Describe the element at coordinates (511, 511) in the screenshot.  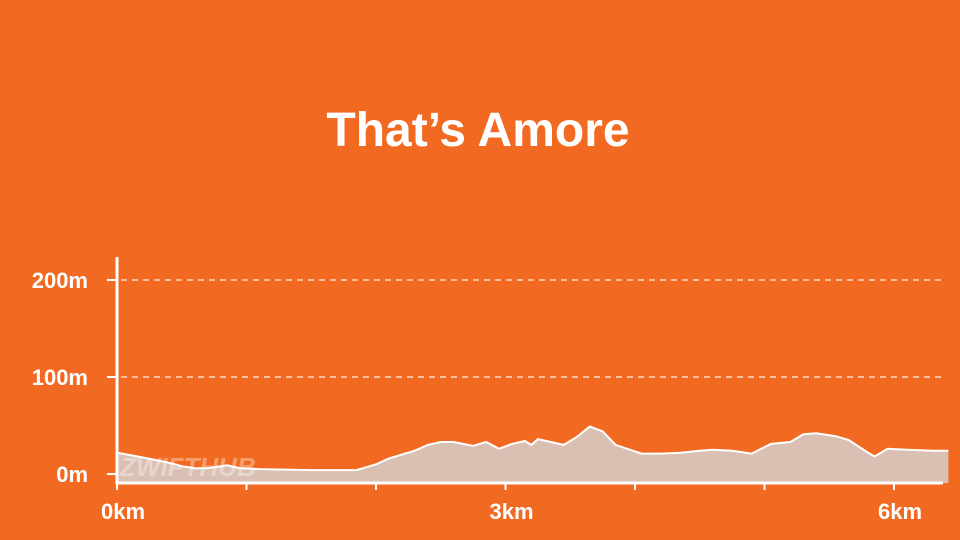
I see `x-tick-label: 3km` at that location.